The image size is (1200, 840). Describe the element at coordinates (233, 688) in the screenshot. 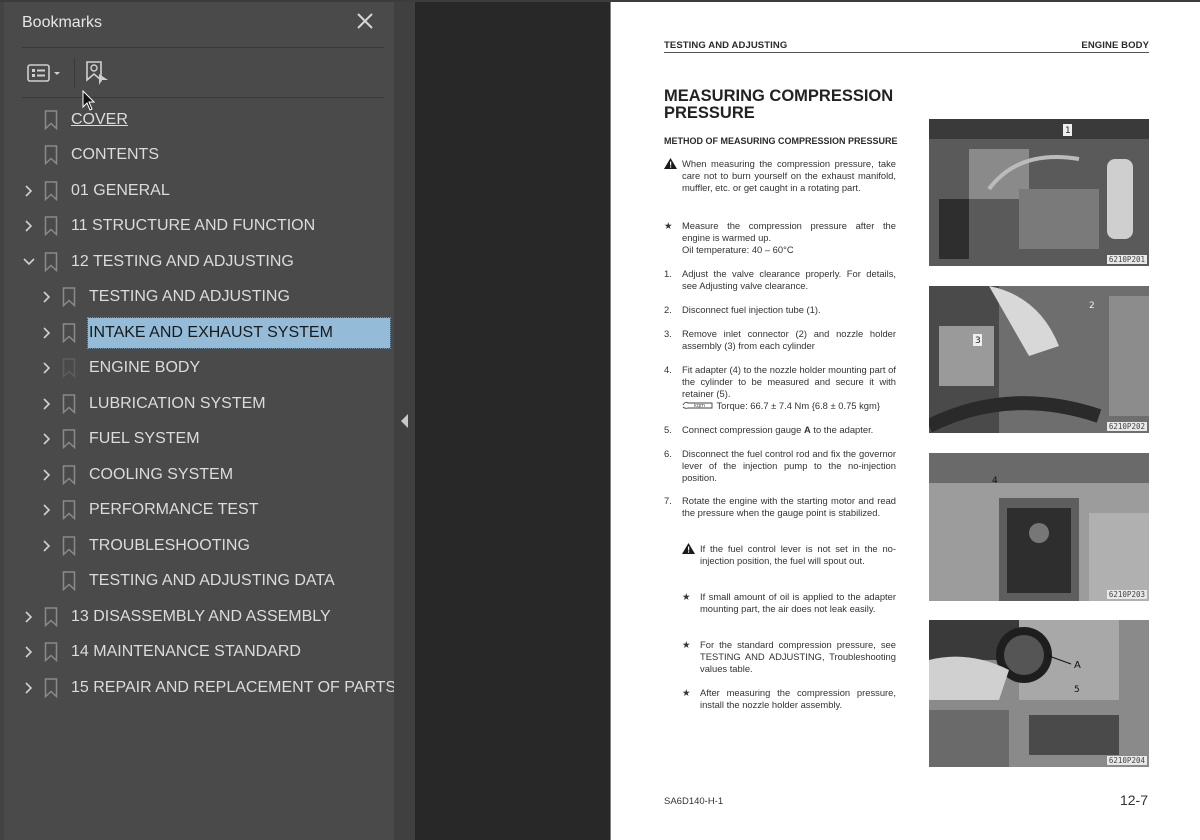

I see `bookmark-label: 15 REPAIR AND REPLACEMENT OF PARTS` at that location.